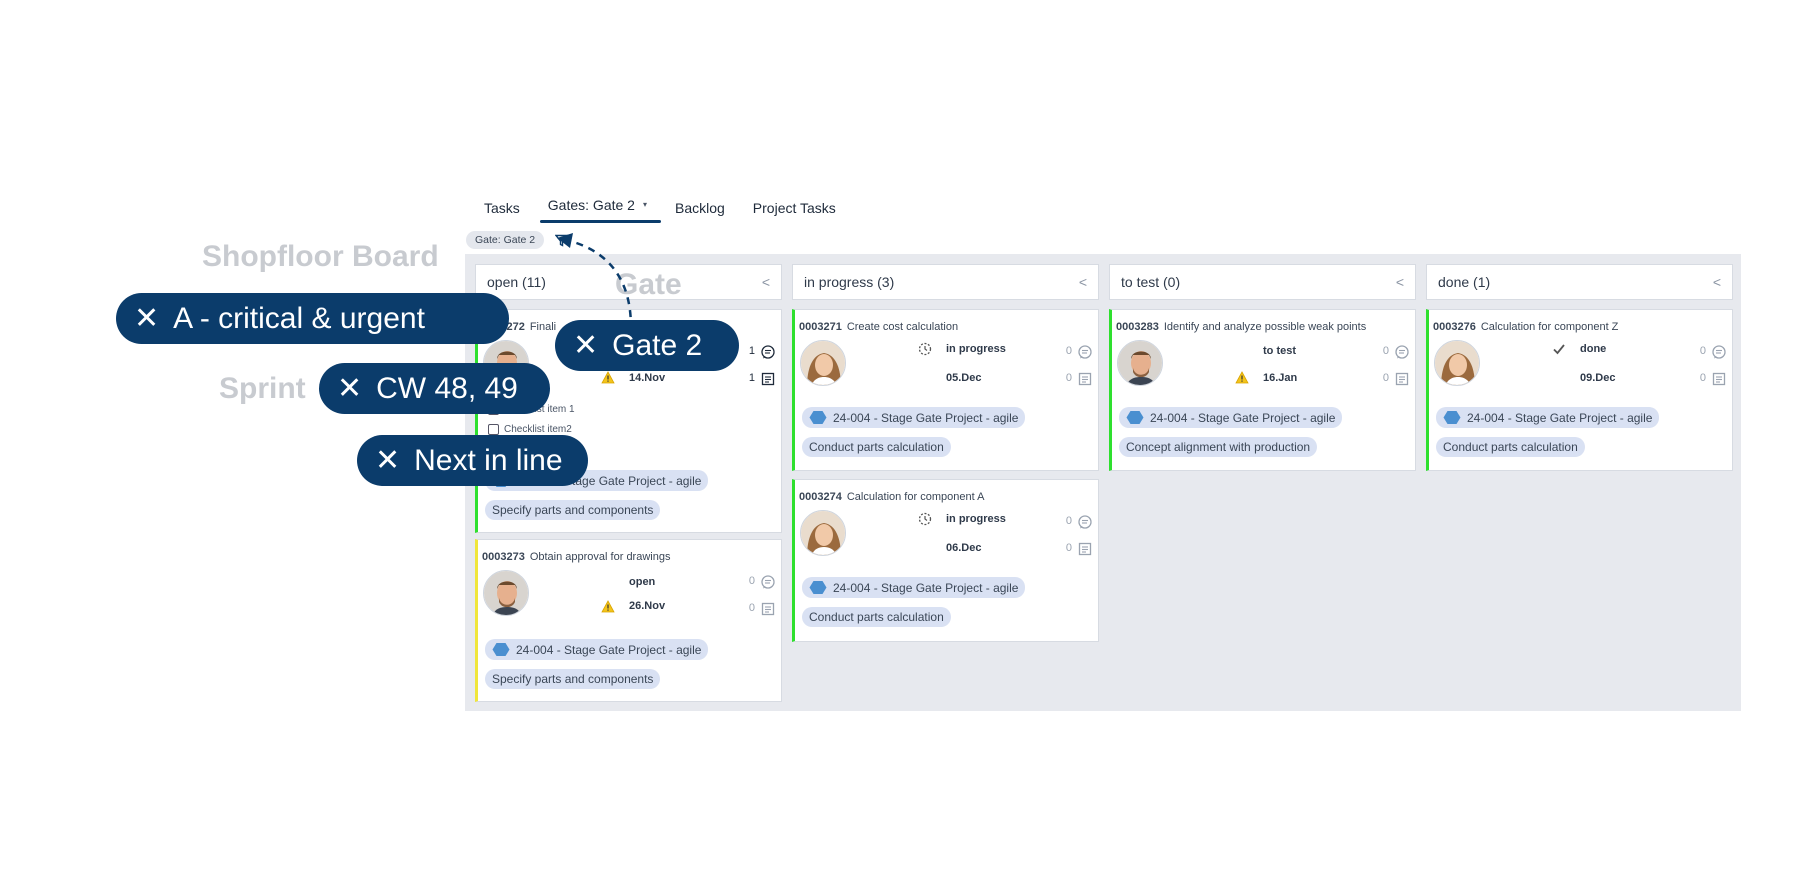 The height and width of the screenshot is (886, 1800). I want to click on tab-gates-label: Gates: Gate 2, so click(591, 205).